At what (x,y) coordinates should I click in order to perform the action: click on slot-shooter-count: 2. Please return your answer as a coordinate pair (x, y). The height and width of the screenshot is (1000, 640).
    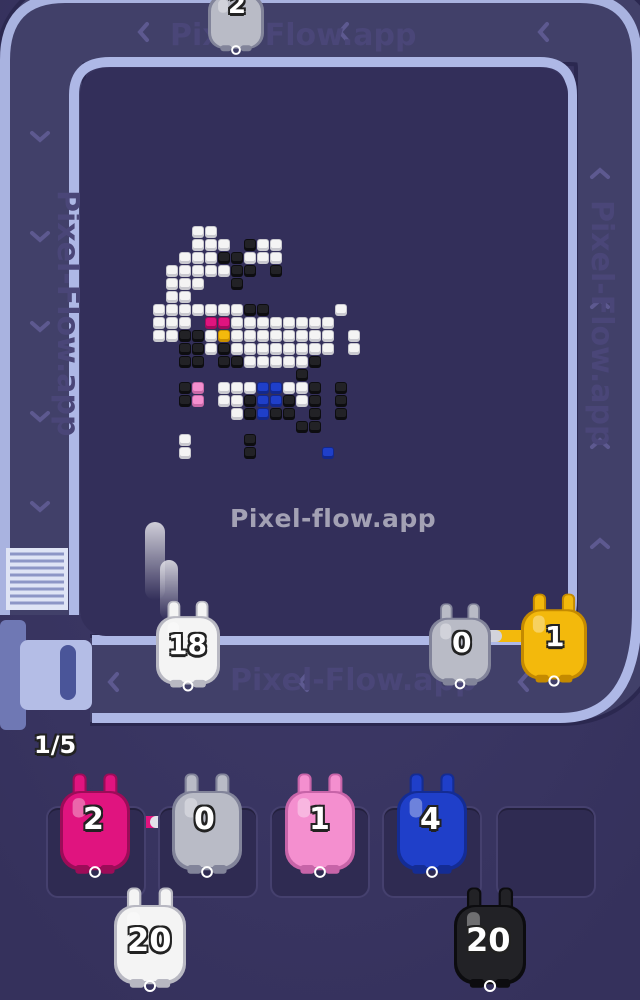
    Looking at the image, I should click on (93, 819).